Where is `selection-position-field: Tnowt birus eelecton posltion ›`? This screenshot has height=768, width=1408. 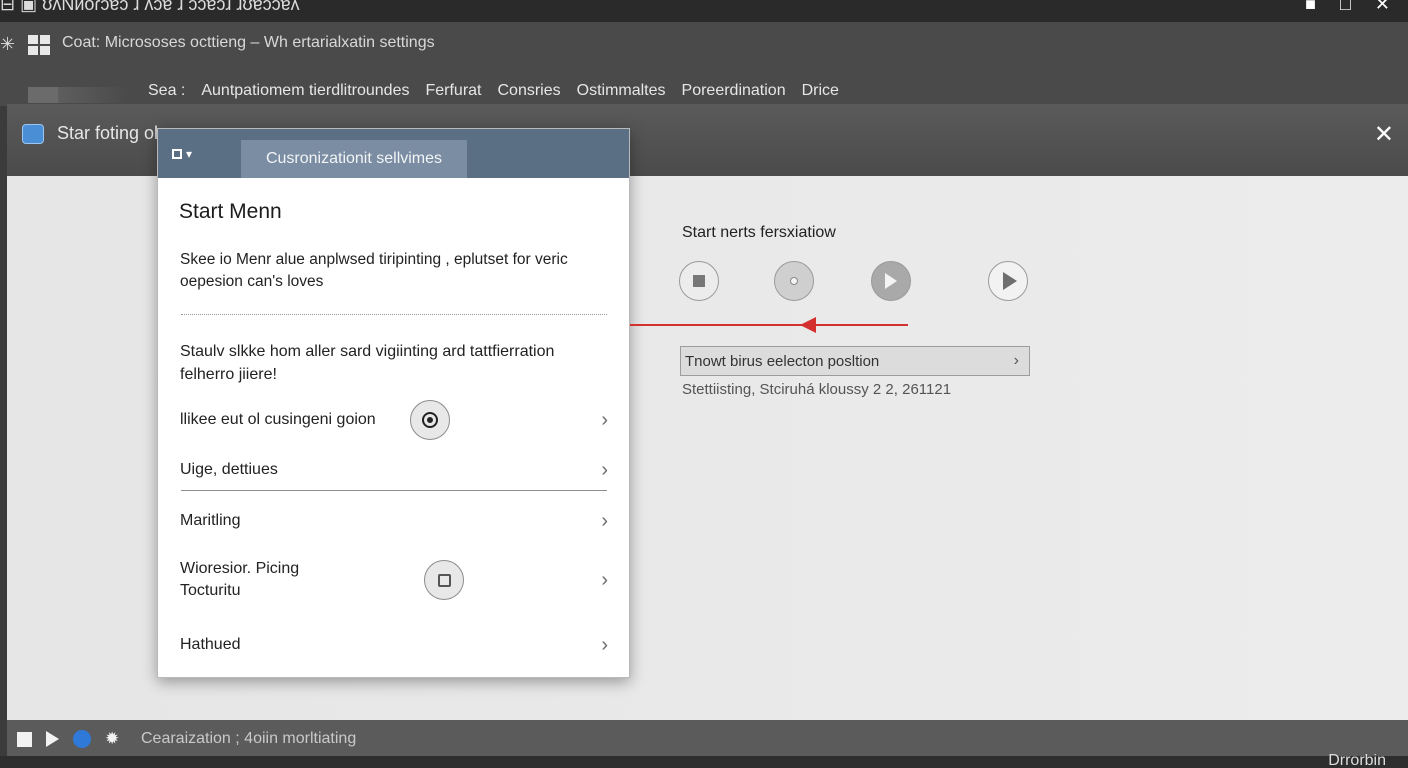
selection-position-field: Tnowt birus eelecton posltion › is located at coordinates (855, 361).